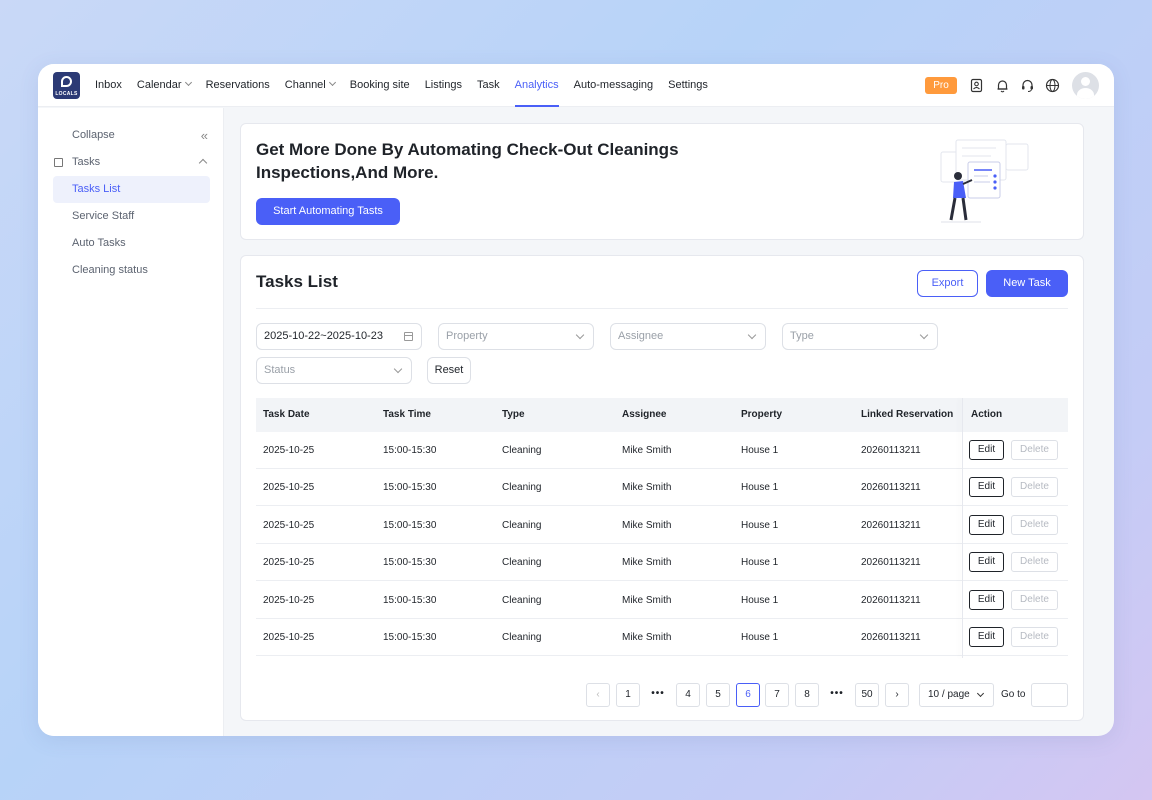  Describe the element at coordinates (1002, 85) in the screenshot. I see `bell-icon` at that location.